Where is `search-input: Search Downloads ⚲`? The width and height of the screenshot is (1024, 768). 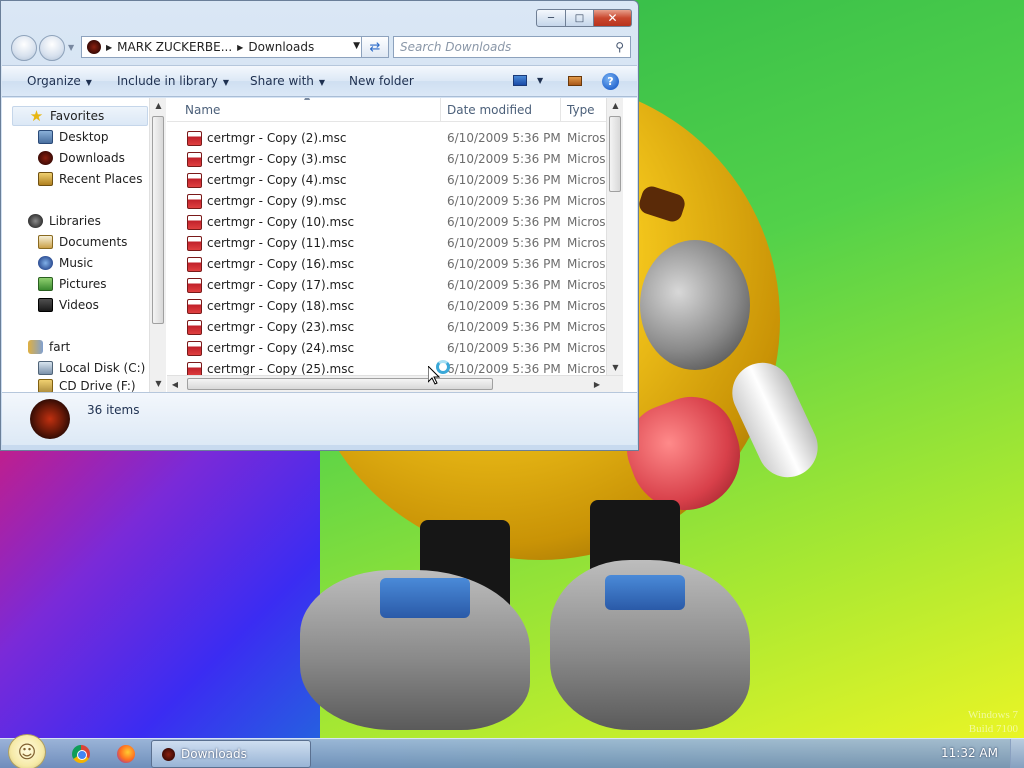 search-input: Search Downloads ⚲ is located at coordinates (512, 47).